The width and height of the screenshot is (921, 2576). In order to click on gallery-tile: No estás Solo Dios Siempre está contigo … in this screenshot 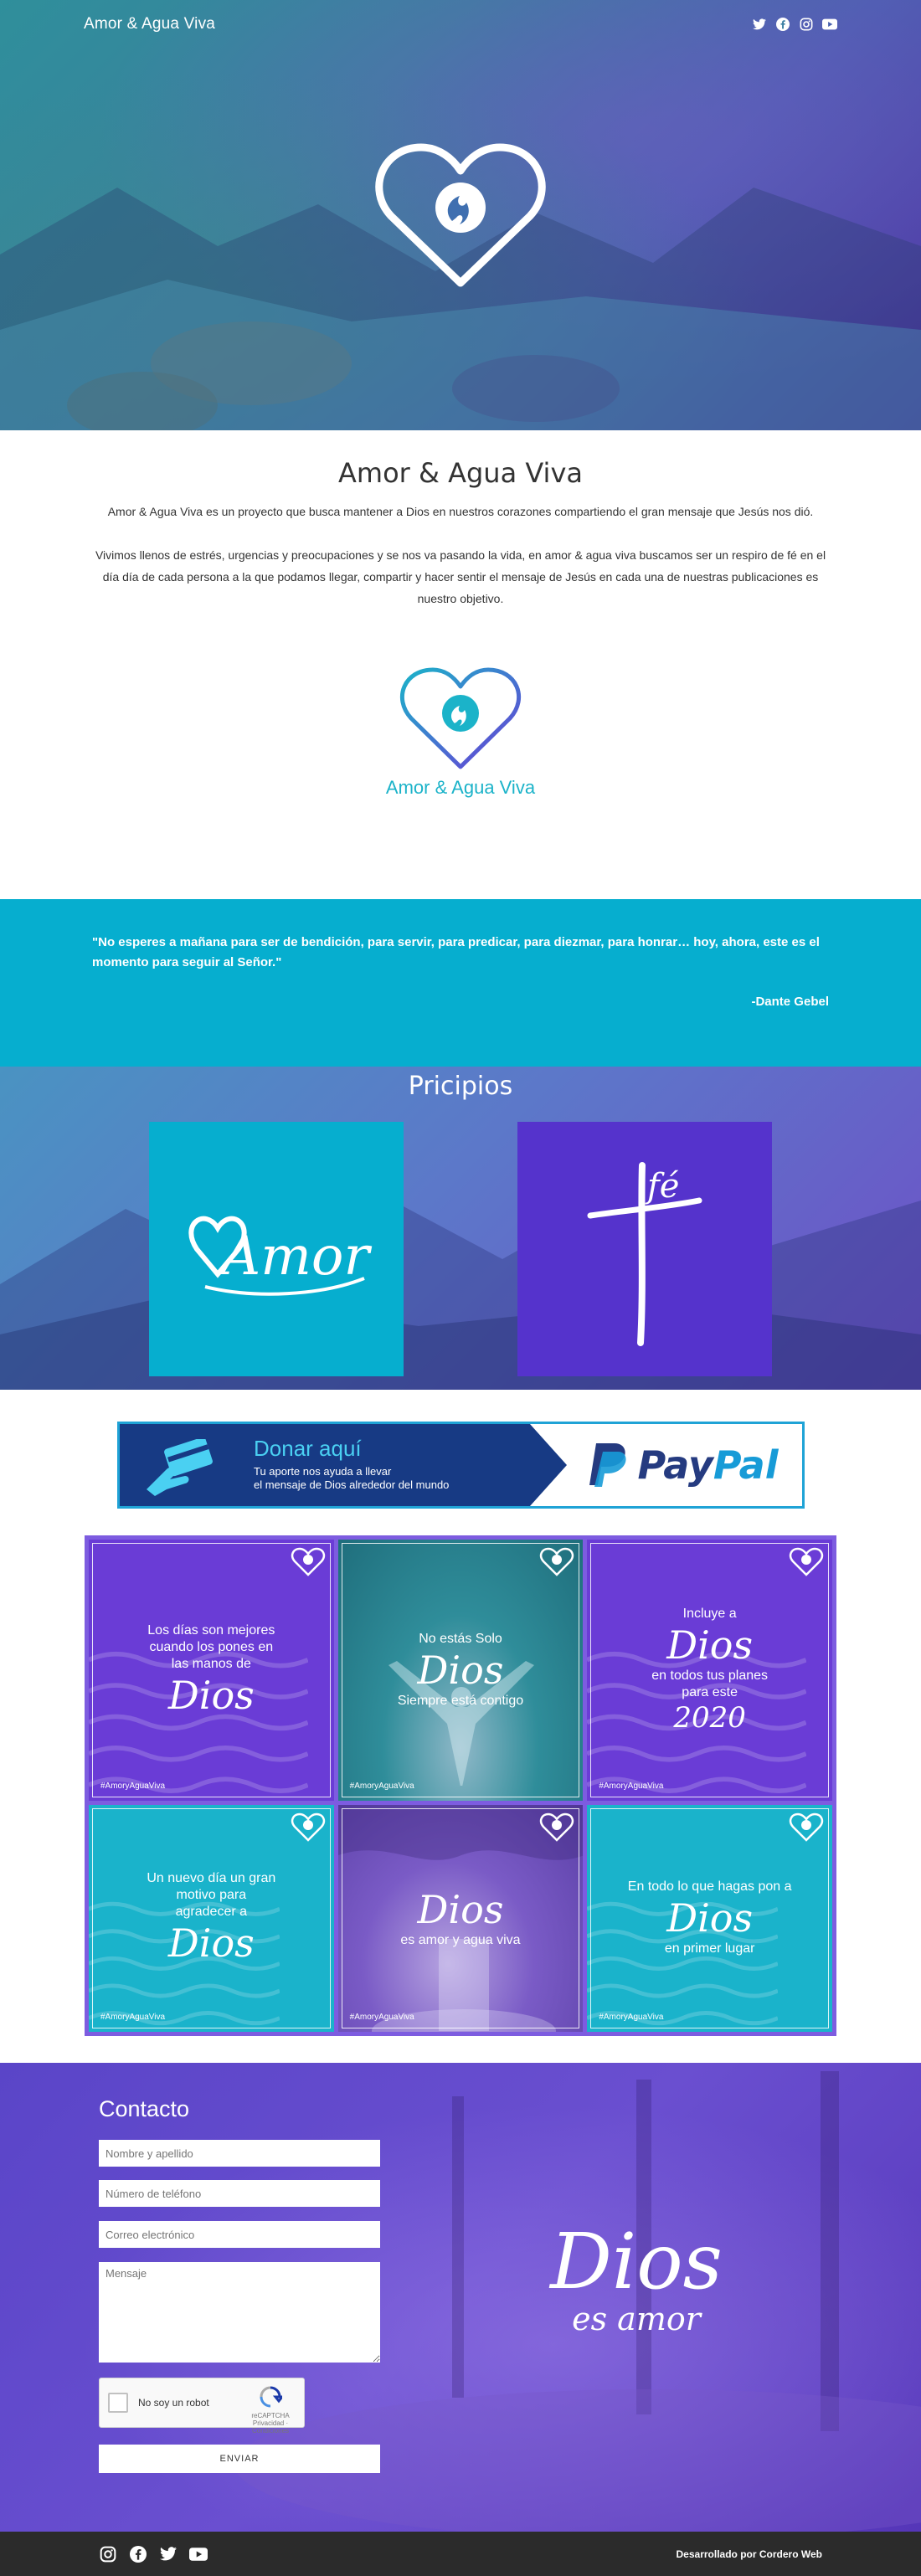, I will do `click(460, 1671)`.